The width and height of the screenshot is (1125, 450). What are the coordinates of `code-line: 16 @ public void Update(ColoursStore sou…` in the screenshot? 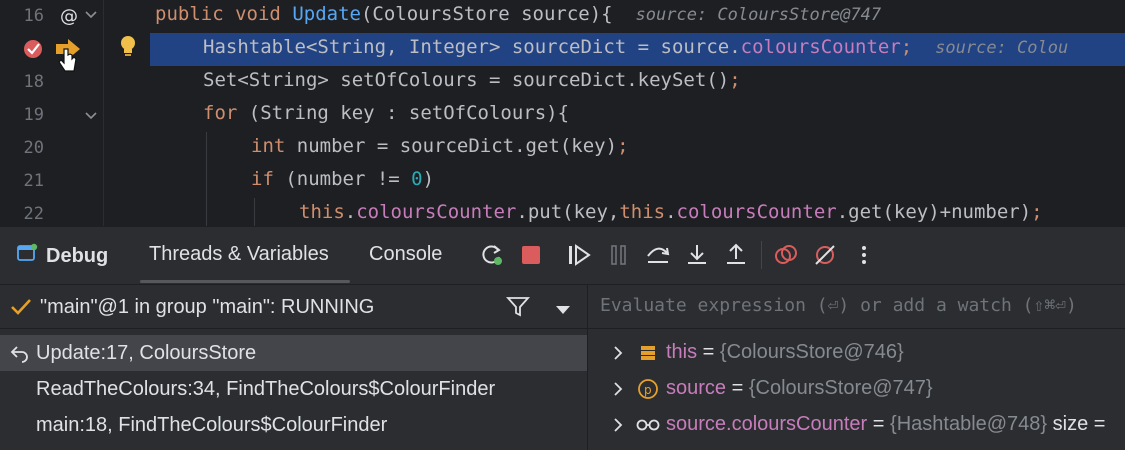 It's located at (562, 16).